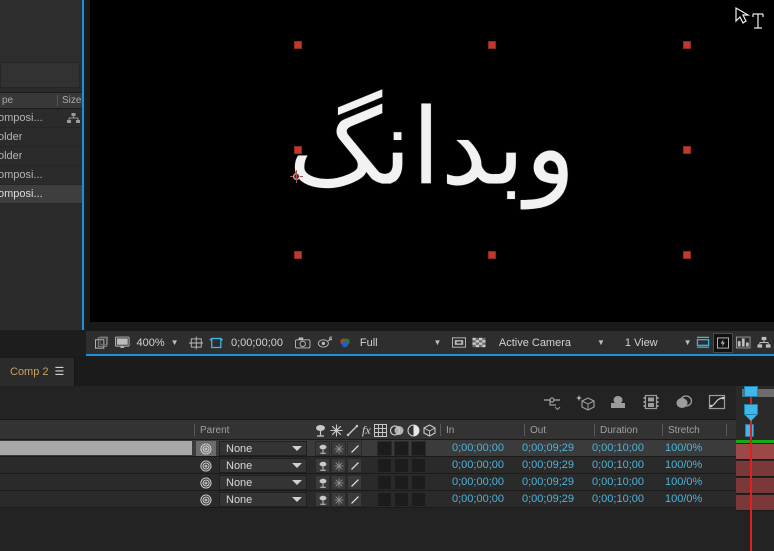 This screenshot has width=774, height=551. Describe the element at coordinates (751, 394) in the screenshot. I see `work-area-start-handle` at that location.